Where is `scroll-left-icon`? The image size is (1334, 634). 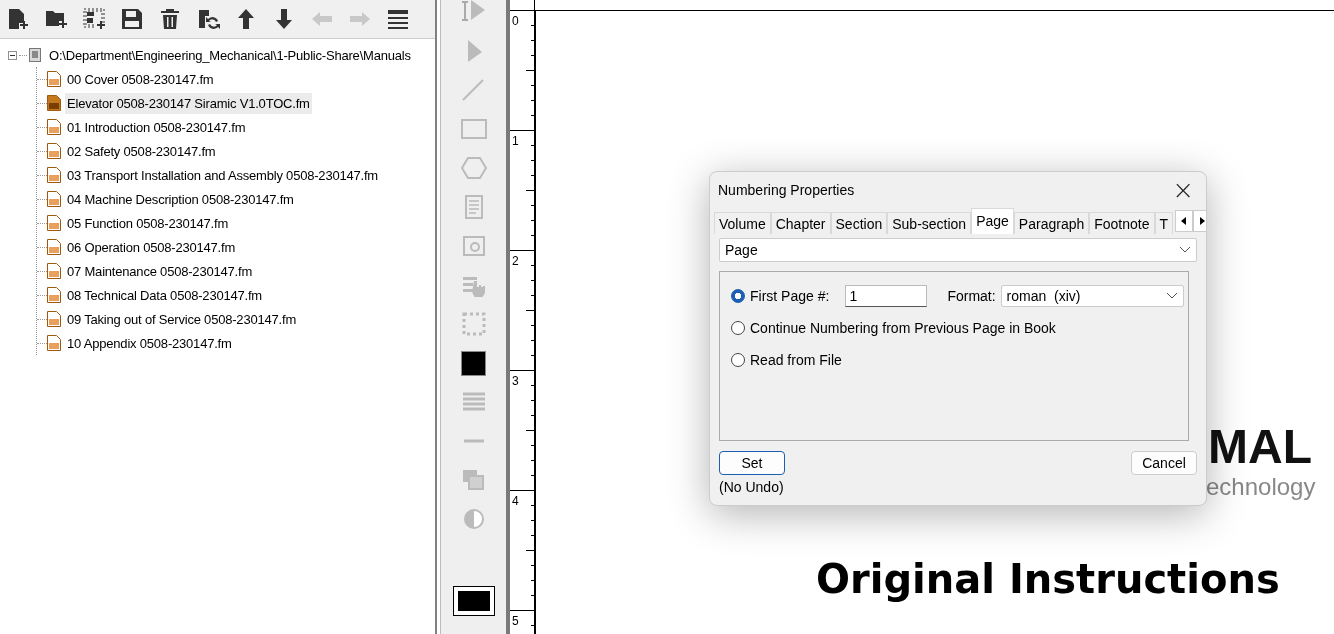 scroll-left-icon is located at coordinates (1184, 221).